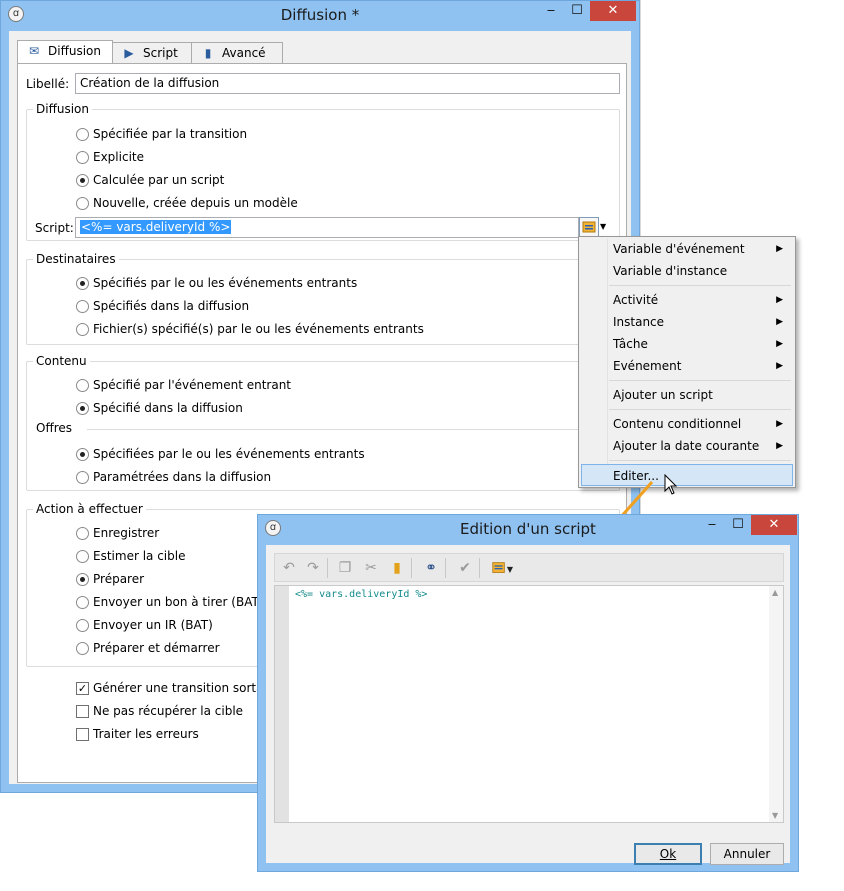  Describe the element at coordinates (282, 704) in the screenshot. I see `editor-gutter` at that location.